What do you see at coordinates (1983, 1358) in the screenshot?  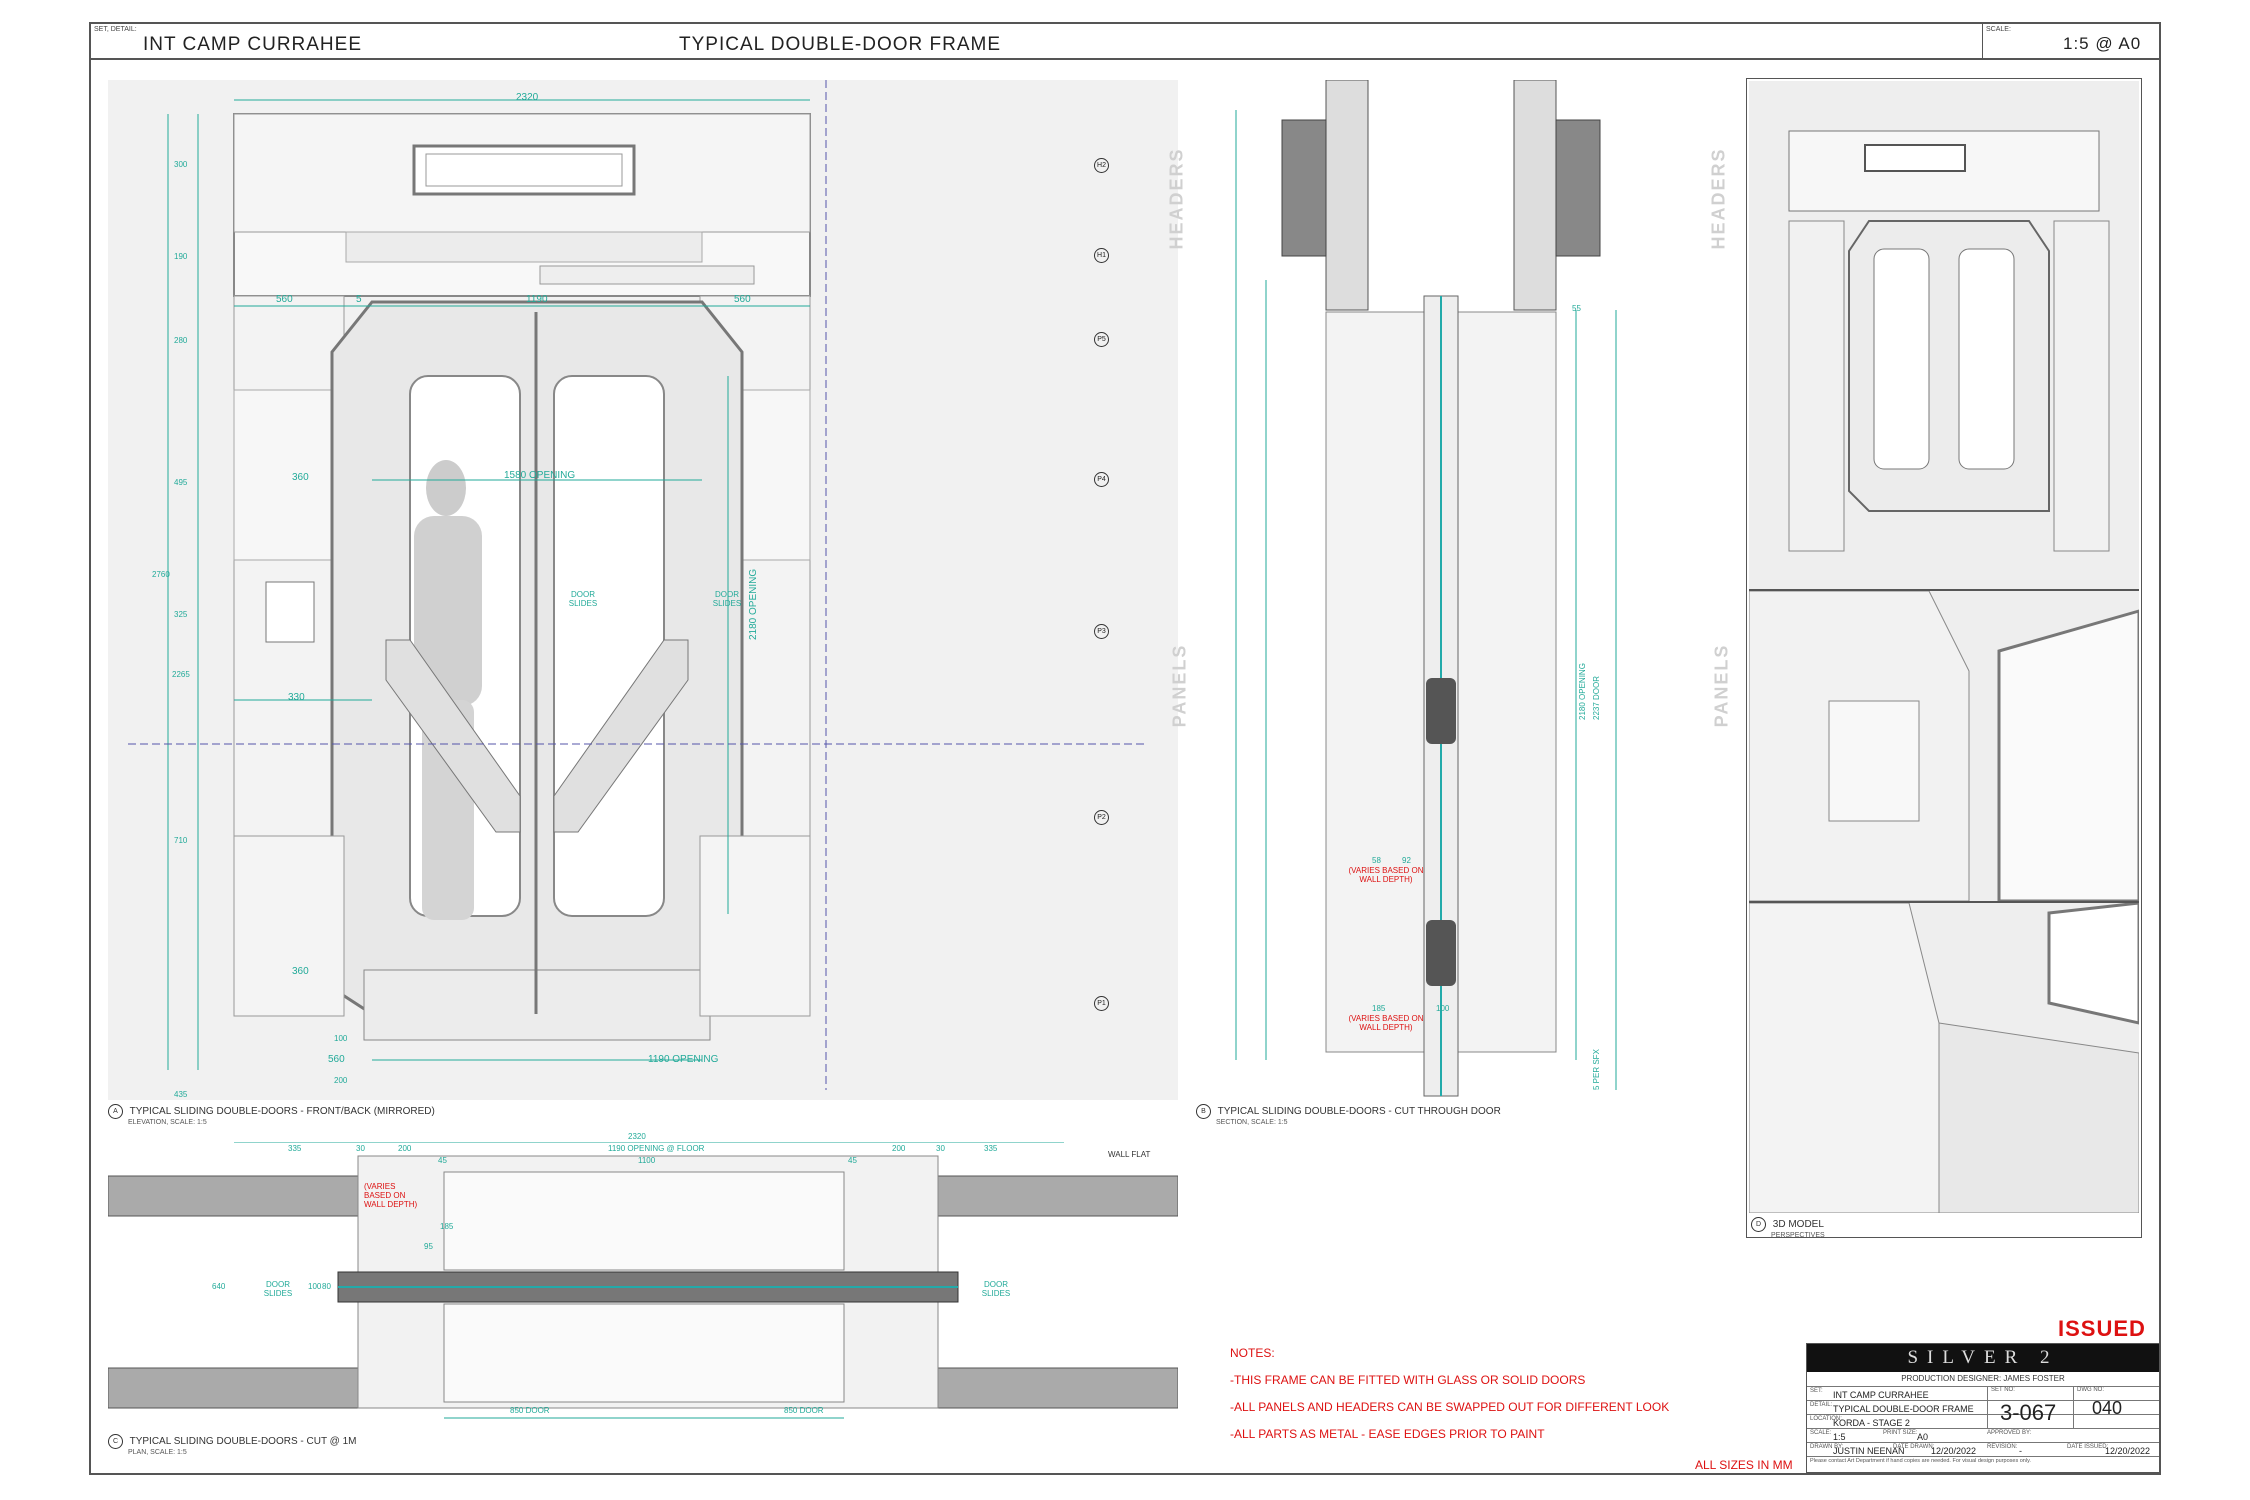 I see `production-logo: SILVER 2` at bounding box center [1983, 1358].